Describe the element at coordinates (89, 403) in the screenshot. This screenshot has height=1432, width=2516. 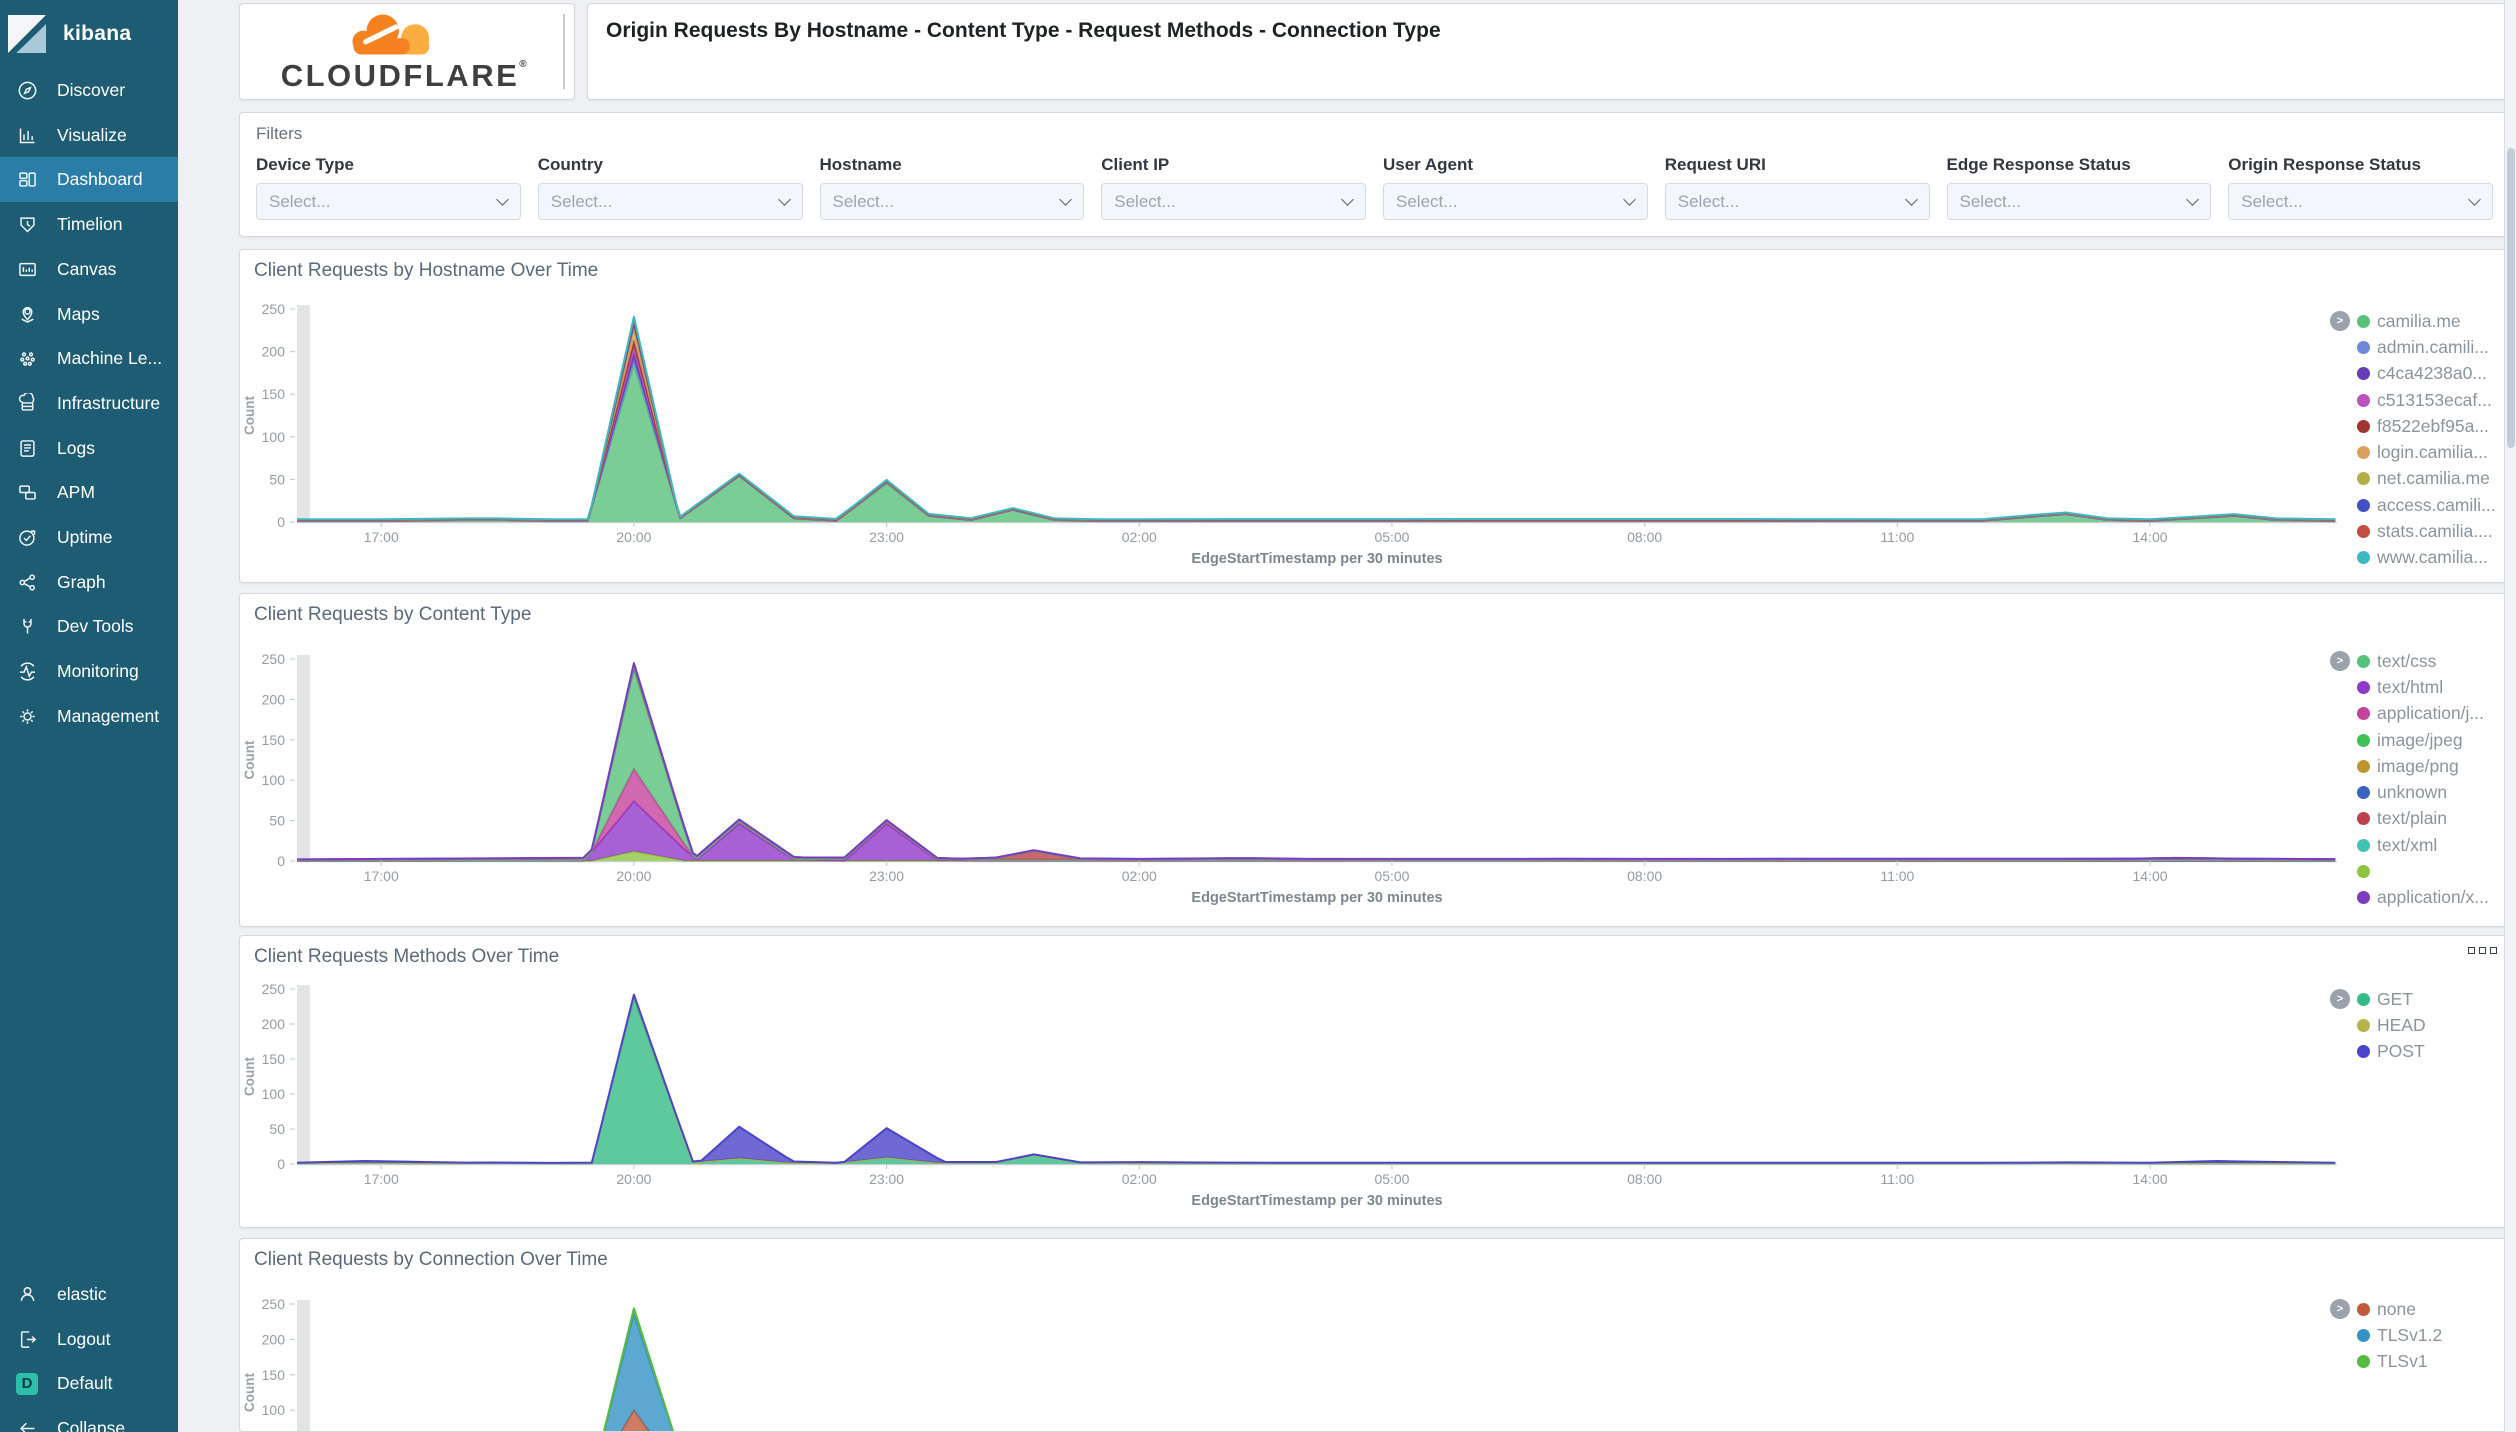
I see `sidebar-item-infrastructure: Infrastructure` at that location.